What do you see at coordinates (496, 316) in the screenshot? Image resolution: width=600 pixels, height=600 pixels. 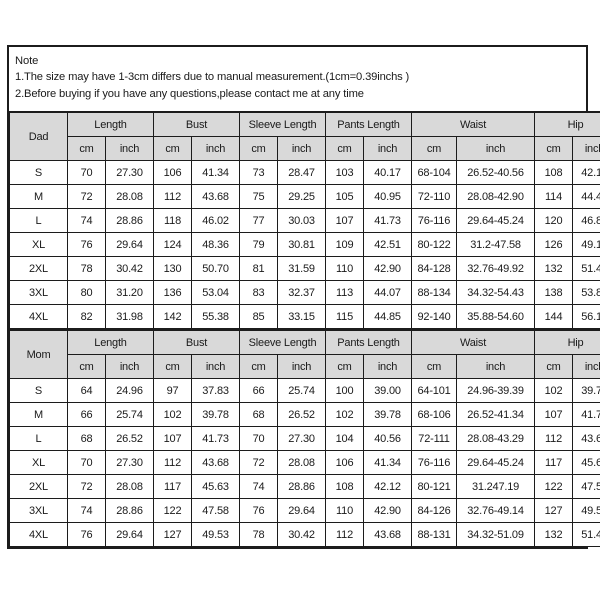 I see `cell-waist-inch: 35.88-54.60` at bounding box center [496, 316].